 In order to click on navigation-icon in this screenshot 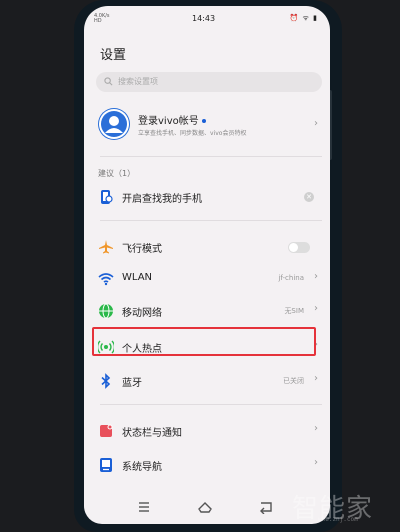, I will do `click(106, 465)`.